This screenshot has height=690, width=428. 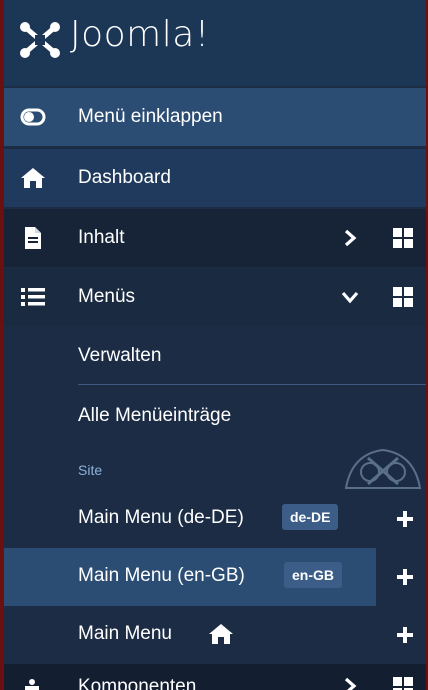 I want to click on menu-group-label: Site, so click(x=90, y=470).